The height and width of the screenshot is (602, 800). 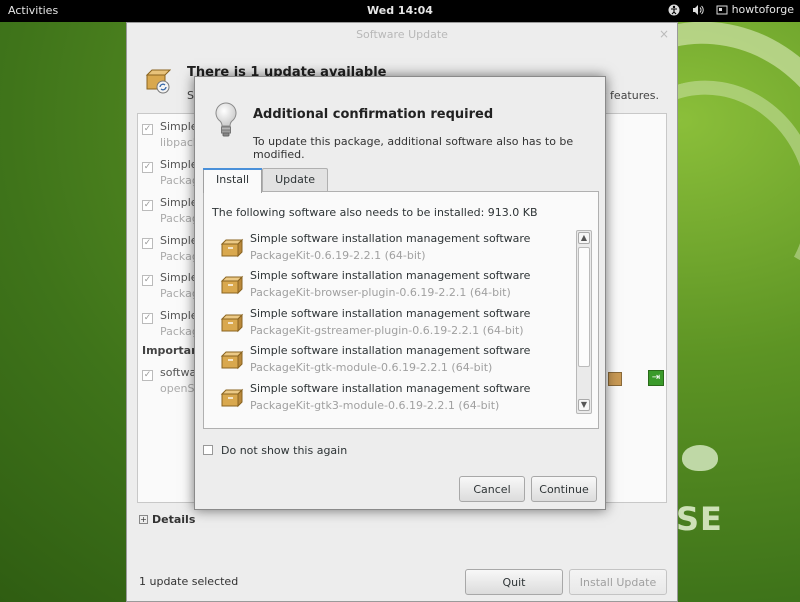 I want to click on dont-show-checkbox, so click(x=208, y=450).